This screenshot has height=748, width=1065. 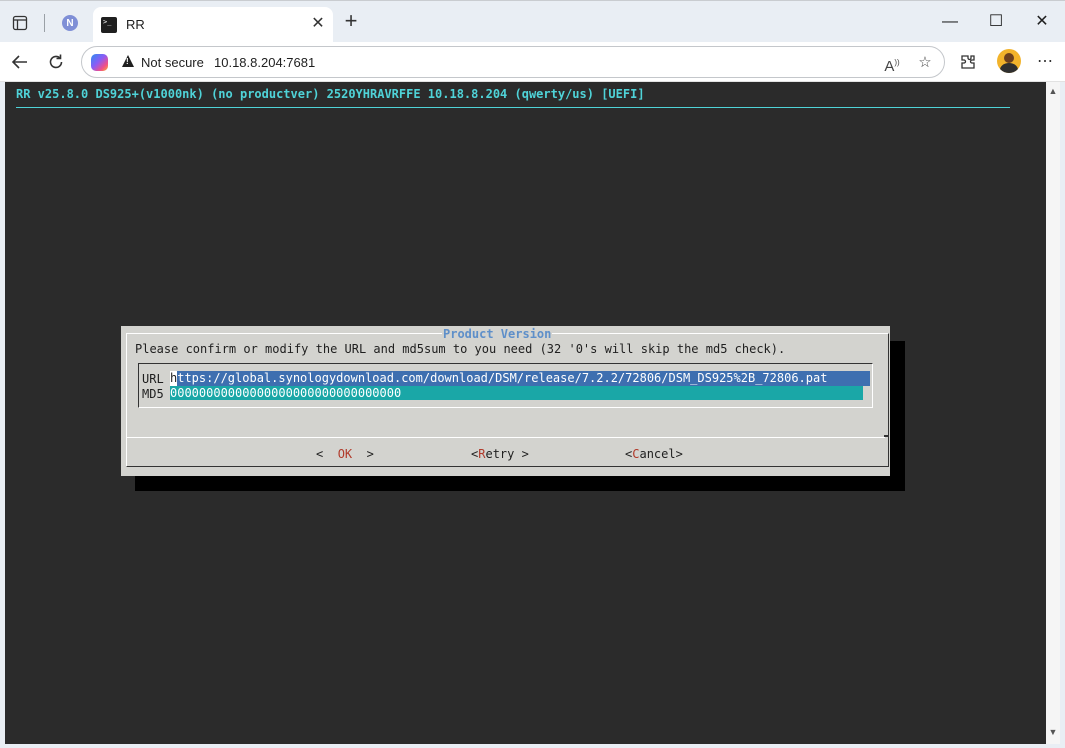 I want to click on scroll-up-icon: ▲, so click(x=1053, y=91).